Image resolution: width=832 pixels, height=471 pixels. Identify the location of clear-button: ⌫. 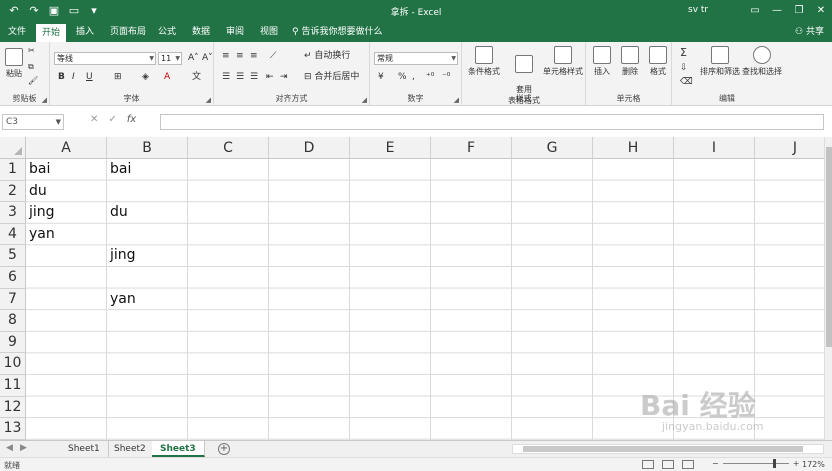
(686, 82).